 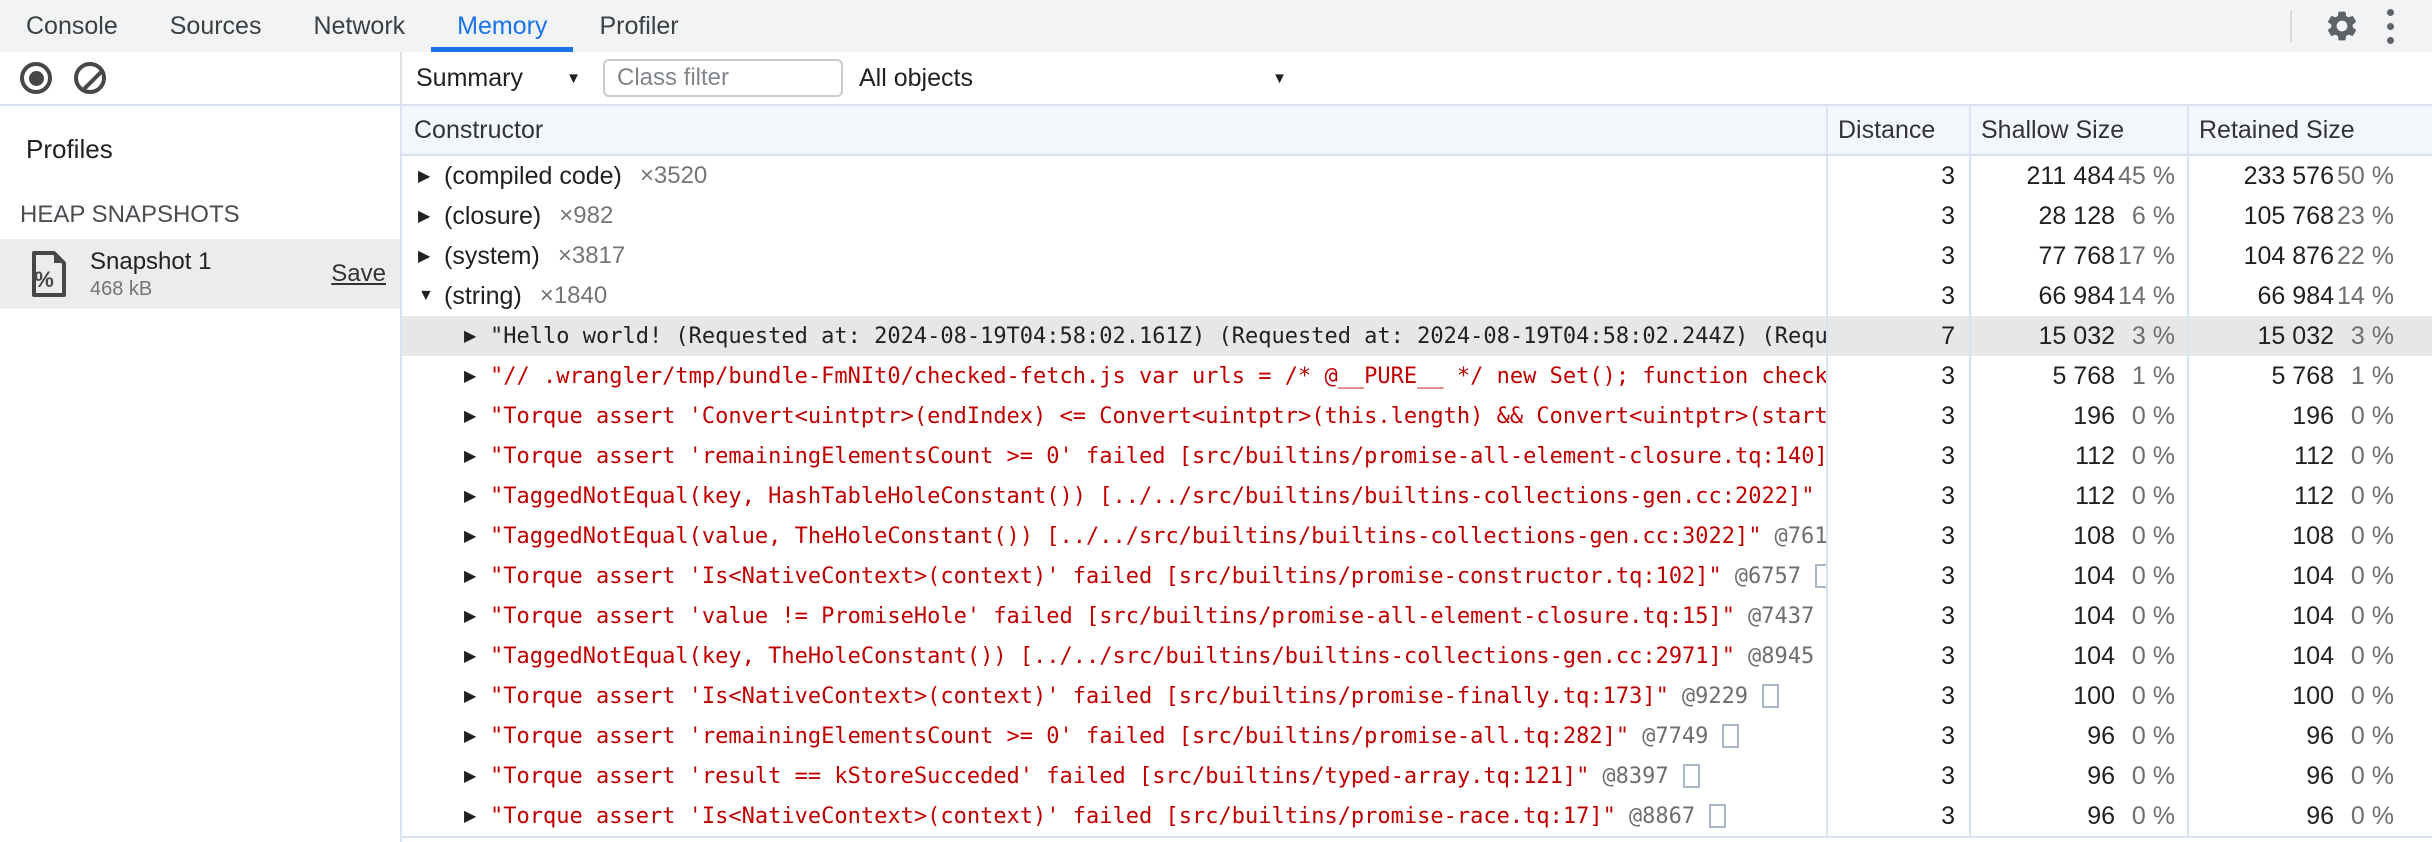 What do you see at coordinates (359, 26) in the screenshot?
I see `tab-network: Network` at bounding box center [359, 26].